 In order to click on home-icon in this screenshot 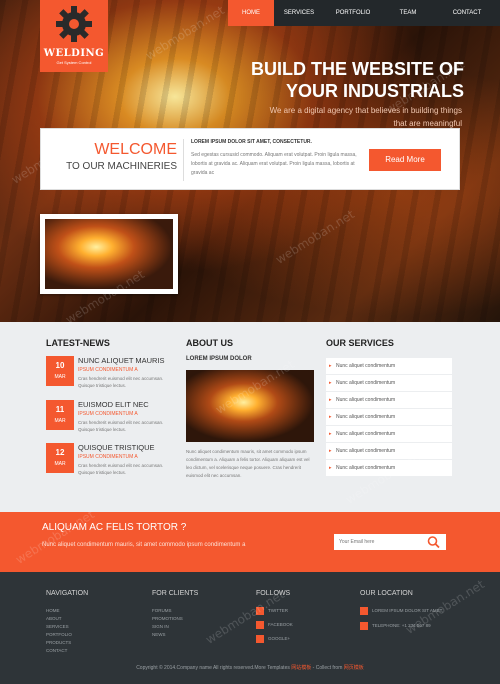, I will do `click(364, 611)`.